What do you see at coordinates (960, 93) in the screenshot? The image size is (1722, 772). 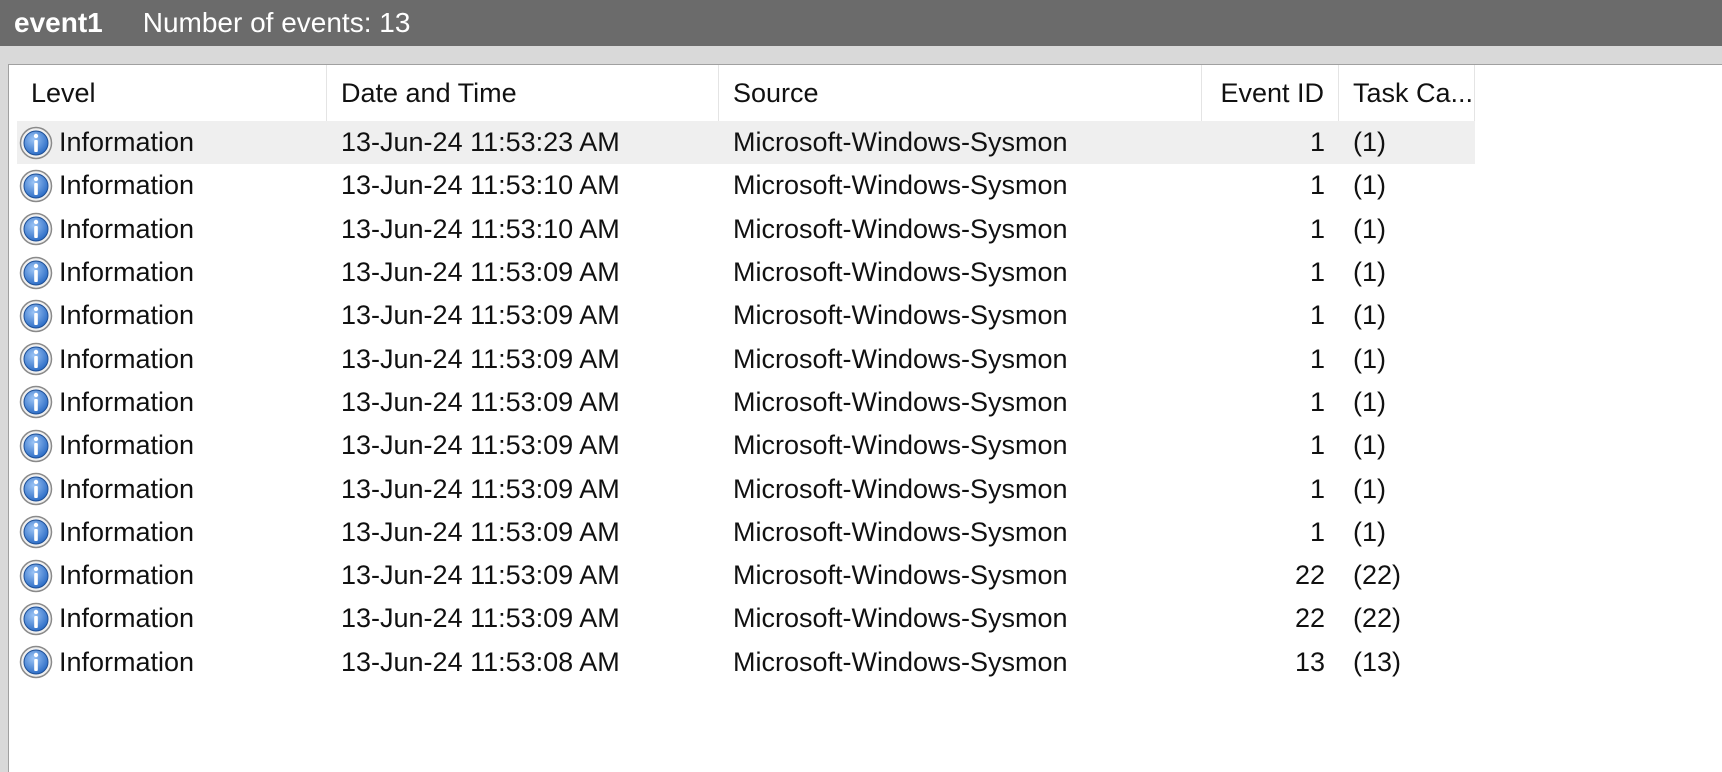 I see `column-header-source: Source` at bounding box center [960, 93].